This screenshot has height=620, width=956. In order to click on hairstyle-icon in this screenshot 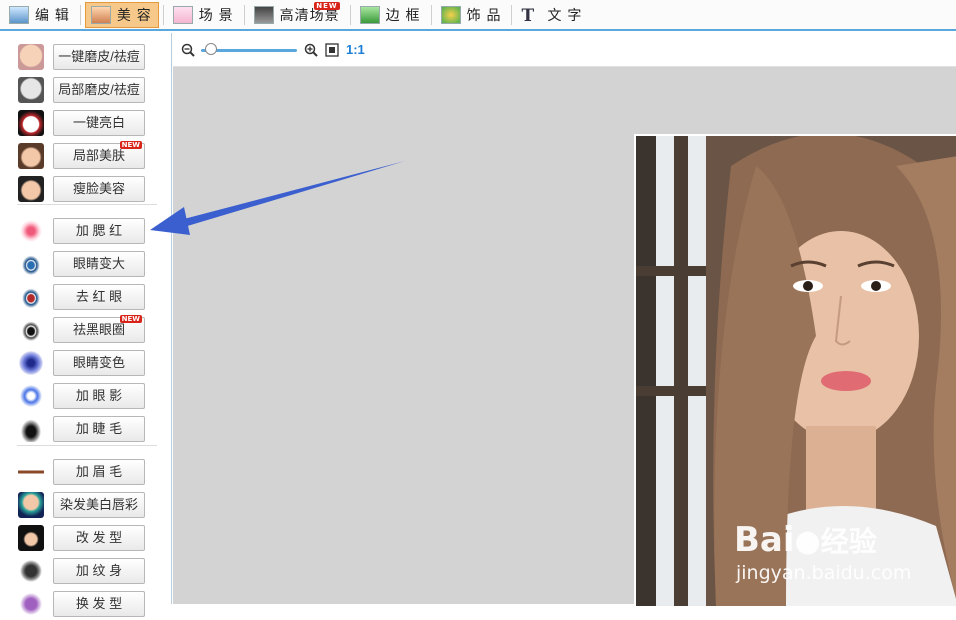, I will do `click(31, 538)`.